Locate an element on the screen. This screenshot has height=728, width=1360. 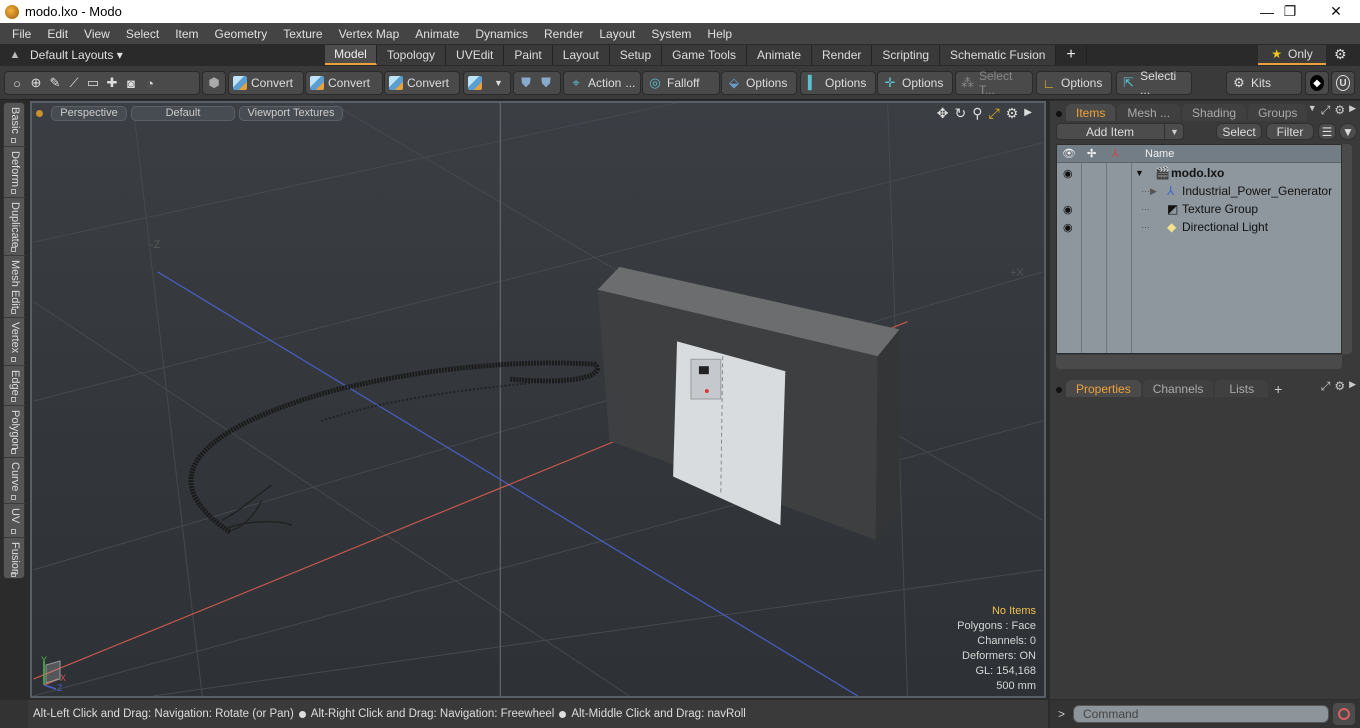
tab-properties: Properties is located at coordinates (1103, 388).